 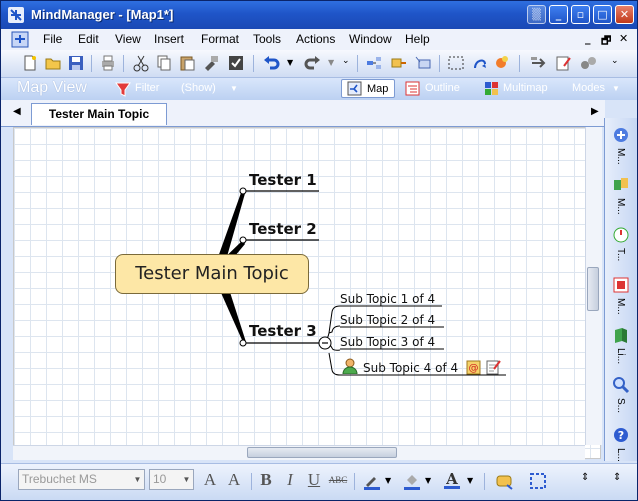 What do you see at coordinates (387, 342) in the screenshot?
I see `subtopic-3: Sub Topic 3 of 4` at bounding box center [387, 342].